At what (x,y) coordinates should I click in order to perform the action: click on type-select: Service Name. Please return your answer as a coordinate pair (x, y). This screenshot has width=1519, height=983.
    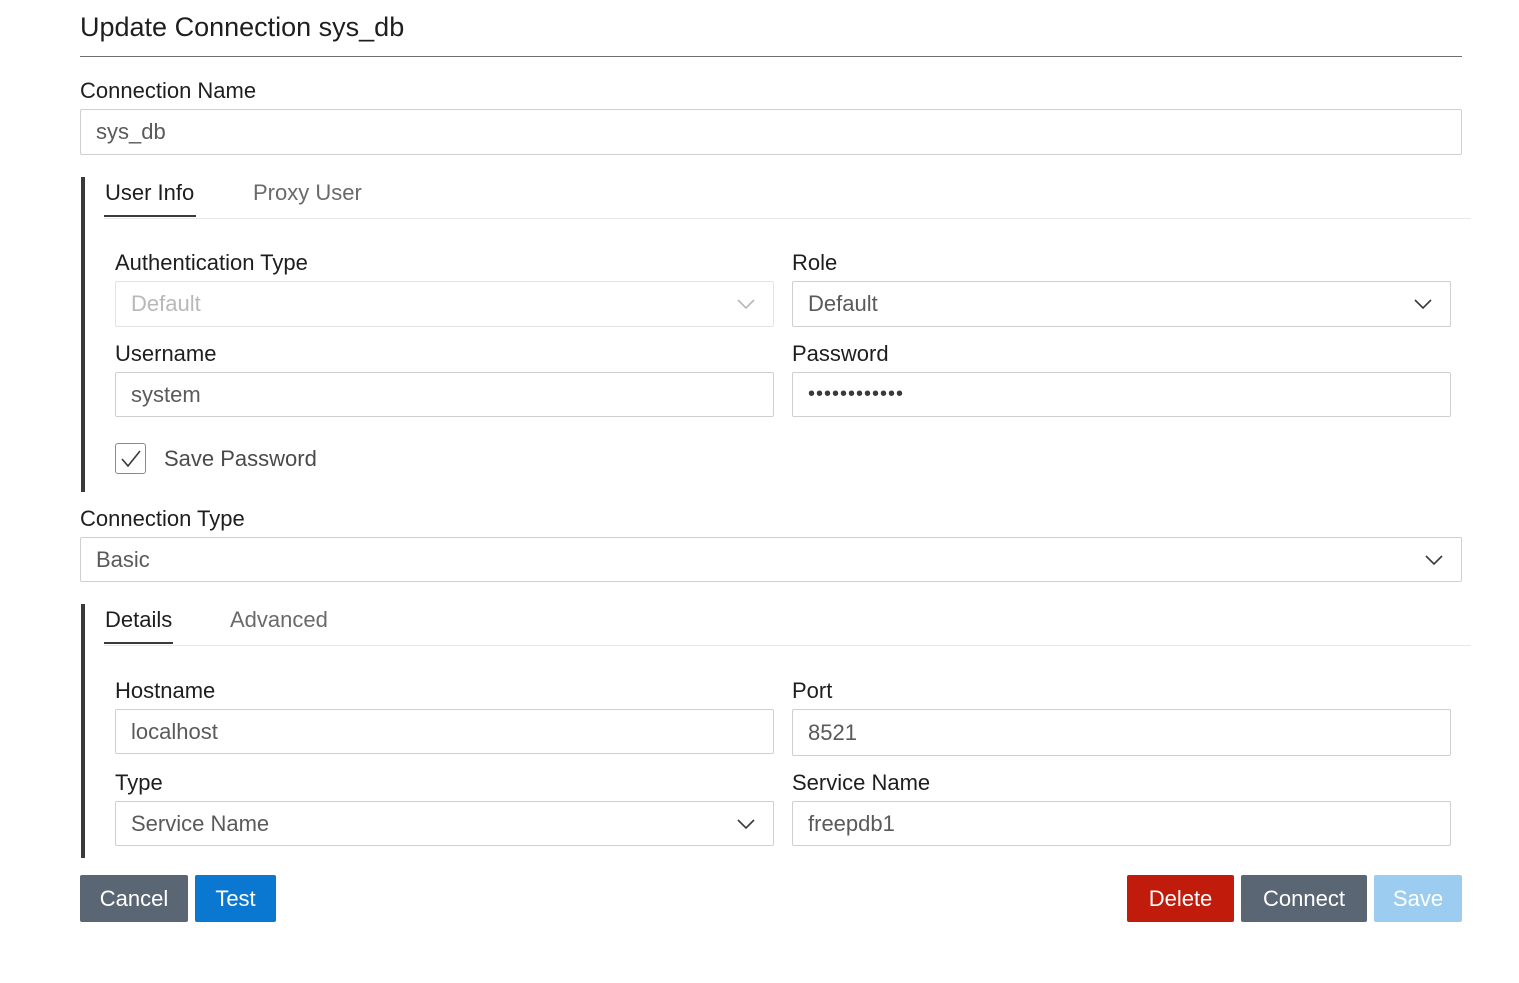
    Looking at the image, I should click on (444, 823).